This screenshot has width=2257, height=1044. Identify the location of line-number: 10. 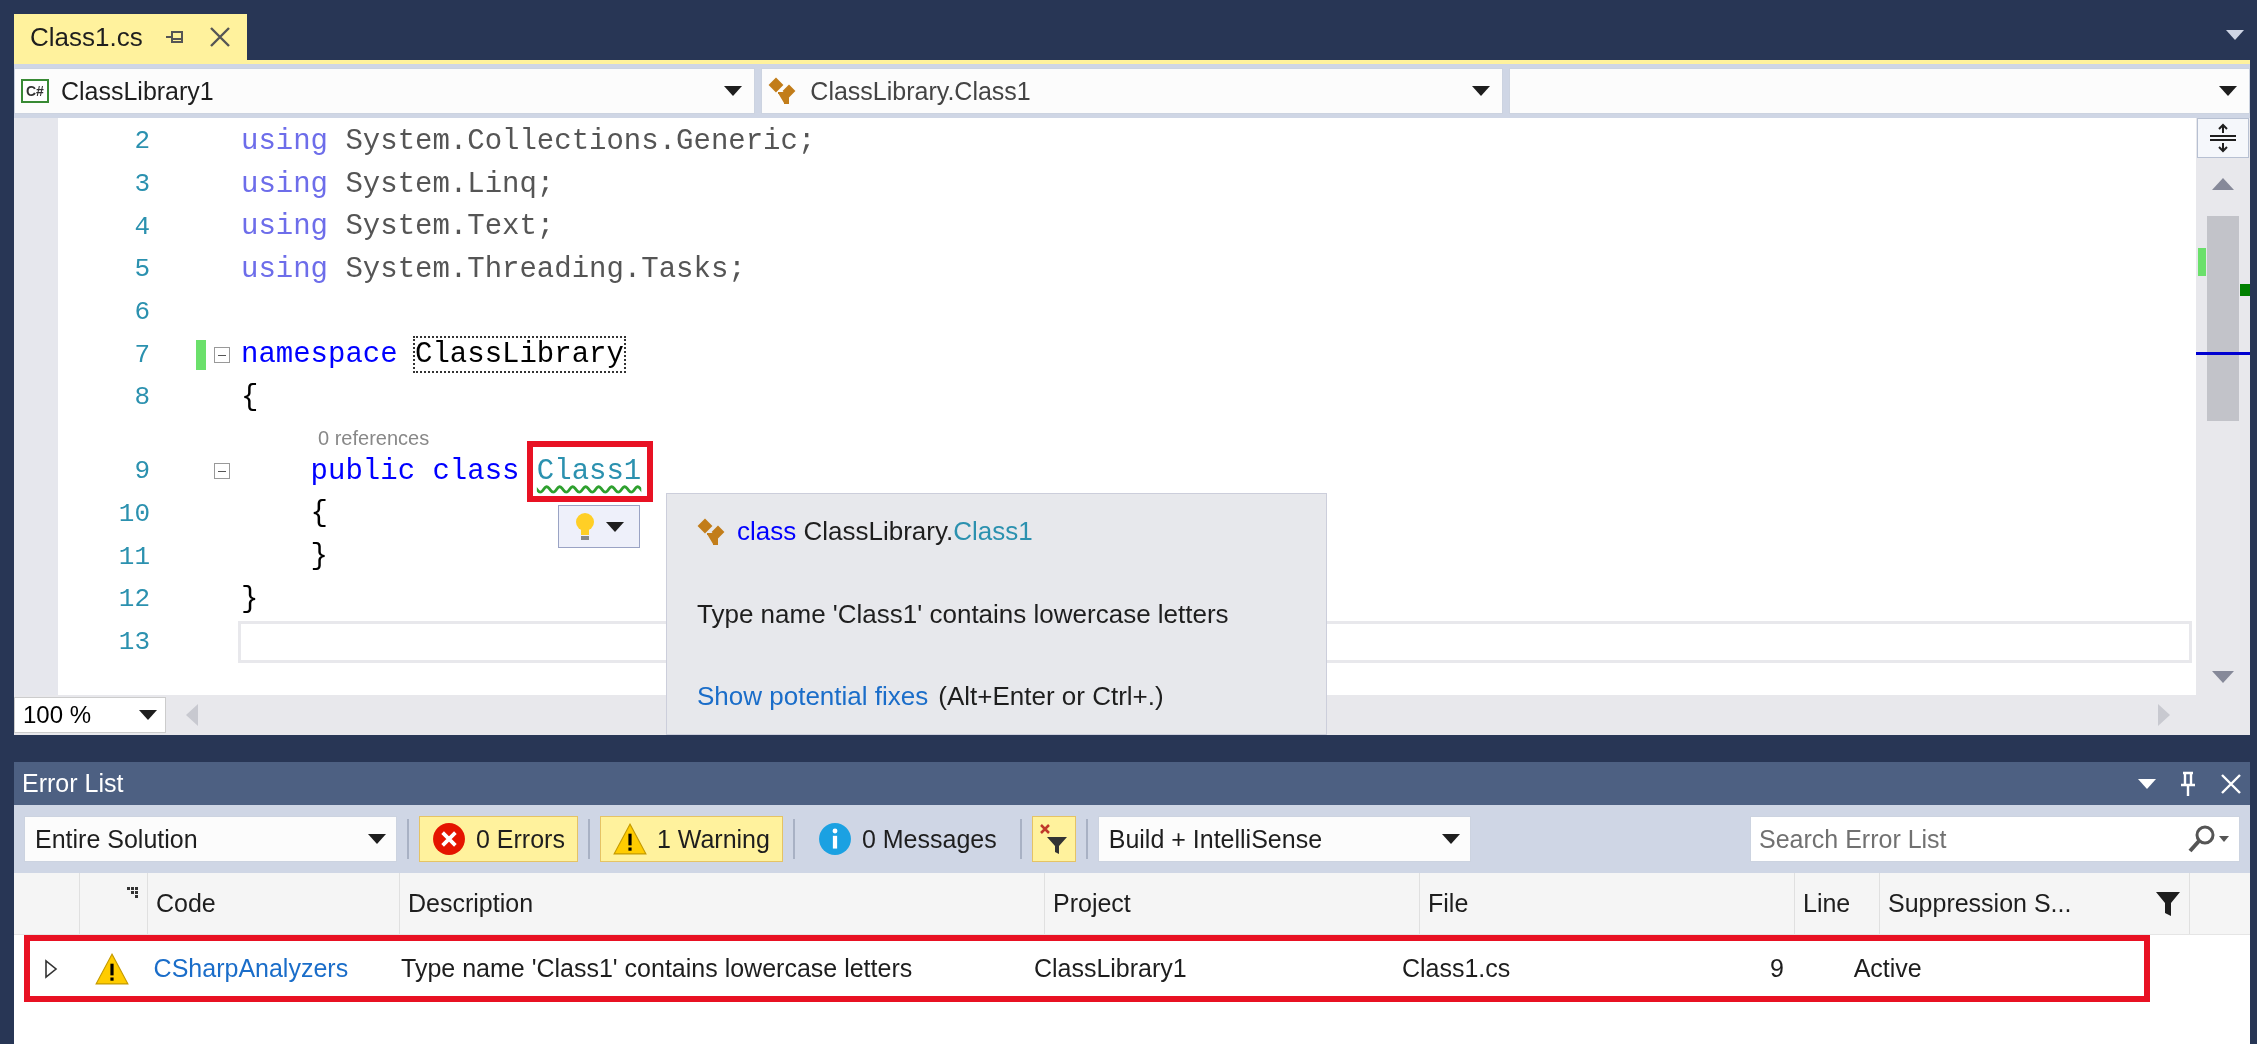
(133, 513).